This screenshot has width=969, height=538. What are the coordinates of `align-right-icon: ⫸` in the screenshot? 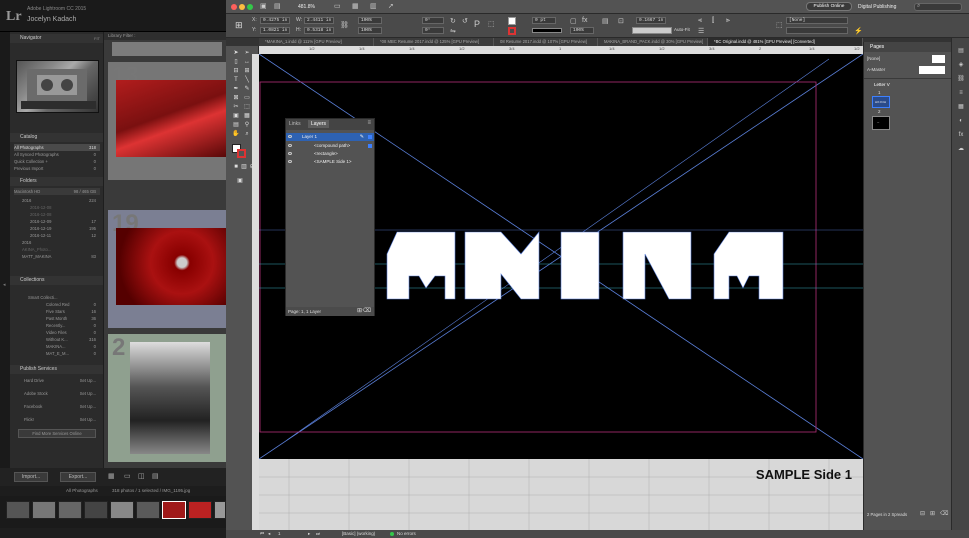 It's located at (728, 21).